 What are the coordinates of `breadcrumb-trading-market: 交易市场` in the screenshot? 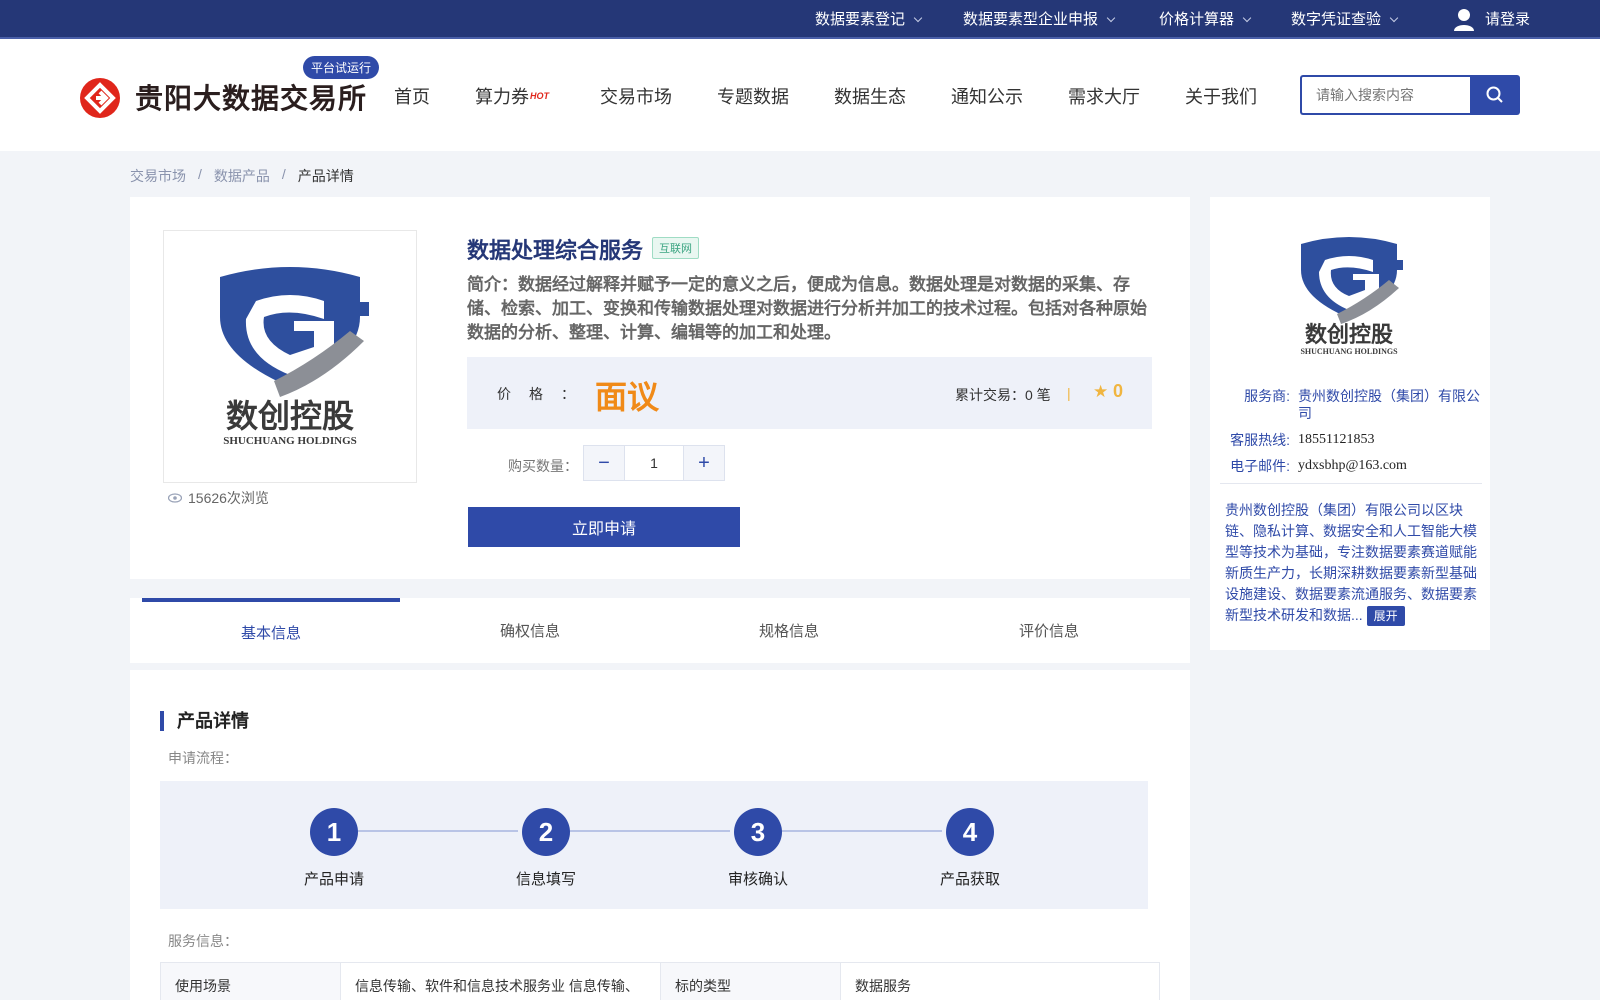 It's located at (158, 176).